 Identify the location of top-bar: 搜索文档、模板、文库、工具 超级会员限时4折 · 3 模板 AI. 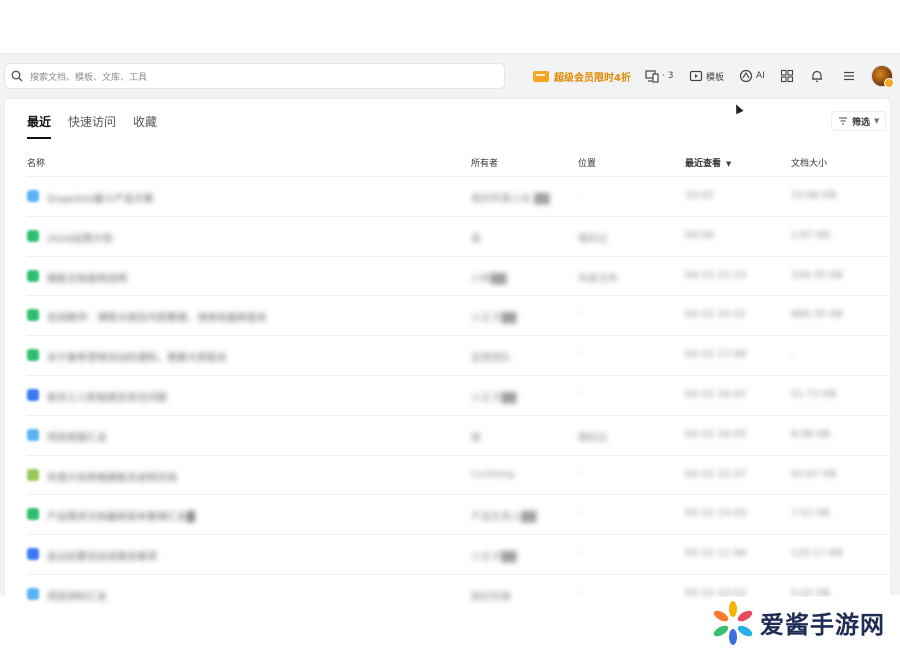
(450, 76).